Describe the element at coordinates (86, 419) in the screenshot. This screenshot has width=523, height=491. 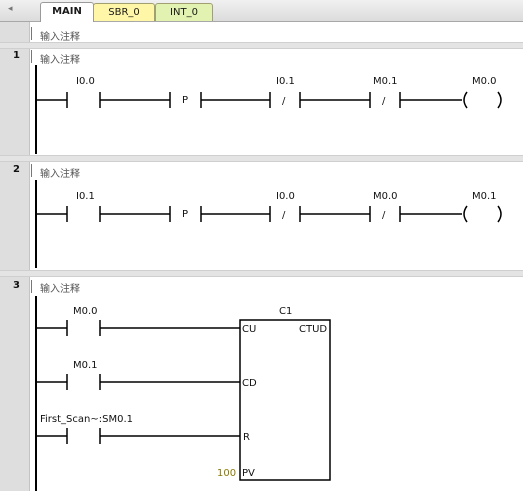
I see `contact-label-first-scan: First_Scan~:SM0.1` at that location.